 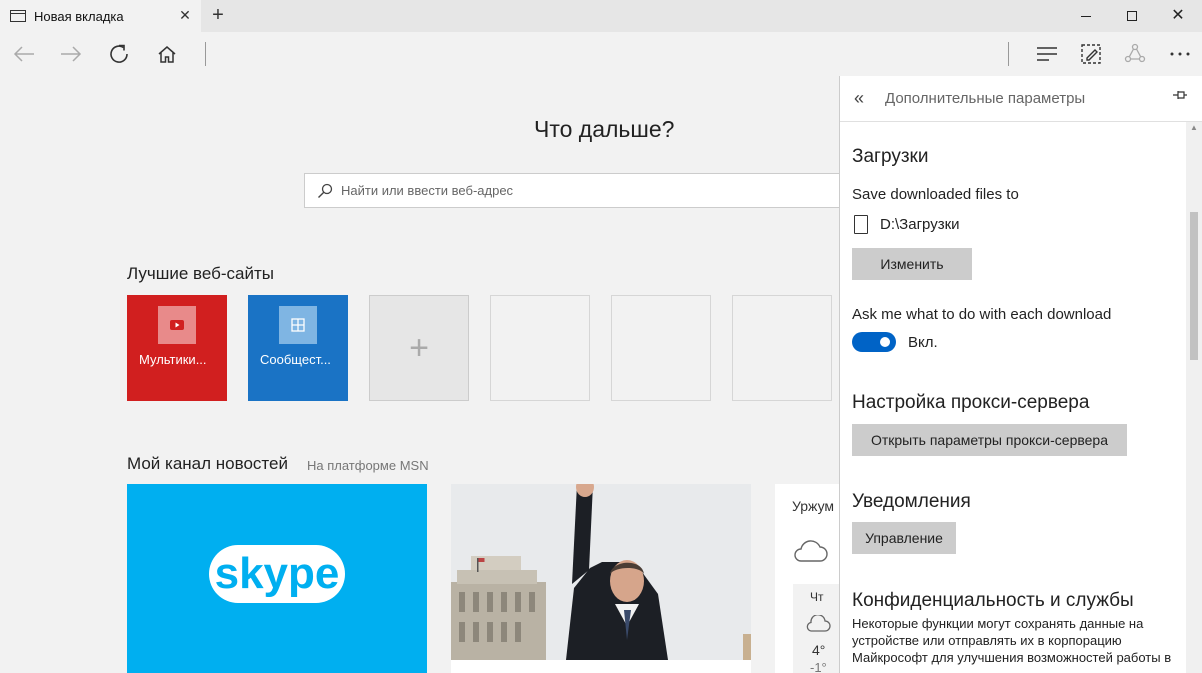 I want to click on news-feed-subtitle: На платформе MSN, so click(x=368, y=465).